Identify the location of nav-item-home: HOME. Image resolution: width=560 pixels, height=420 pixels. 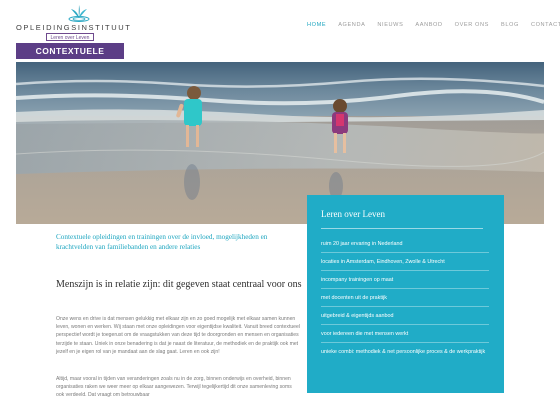
(316, 28).